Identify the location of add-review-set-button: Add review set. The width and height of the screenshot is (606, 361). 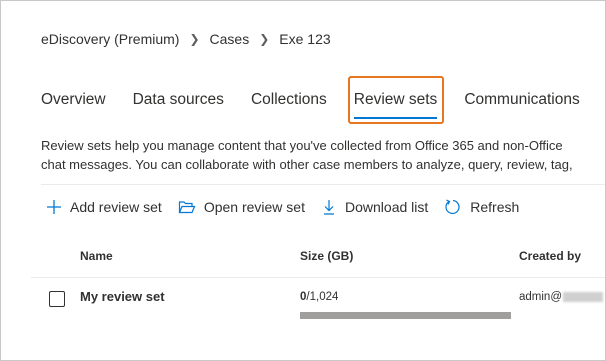
(104, 207).